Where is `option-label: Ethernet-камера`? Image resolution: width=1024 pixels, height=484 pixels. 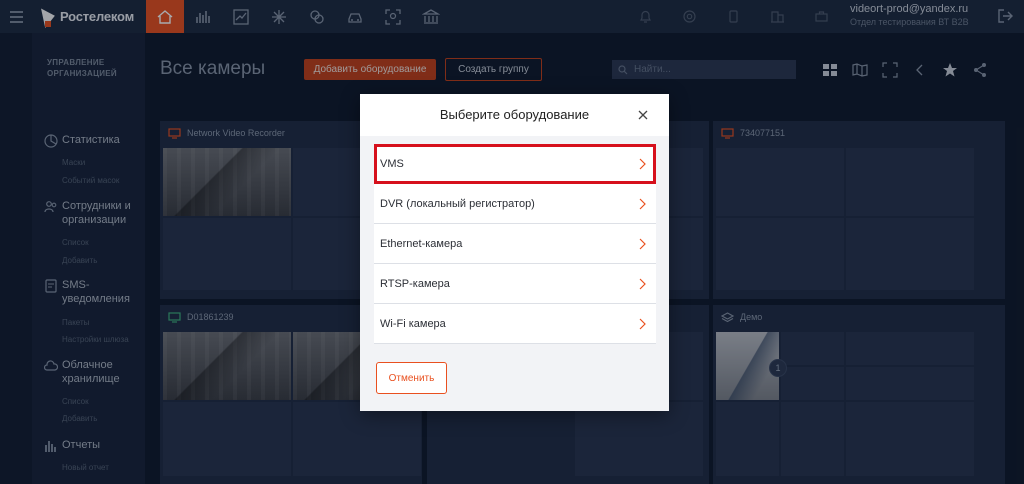 option-label: Ethernet-камера is located at coordinates (421, 243).